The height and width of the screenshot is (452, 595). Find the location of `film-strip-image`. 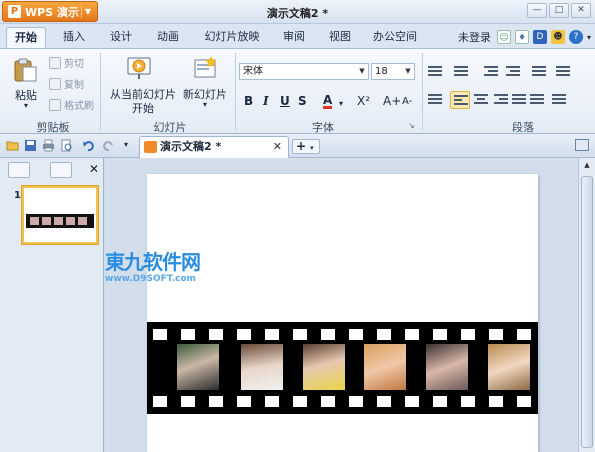

film-strip-image is located at coordinates (342, 368).